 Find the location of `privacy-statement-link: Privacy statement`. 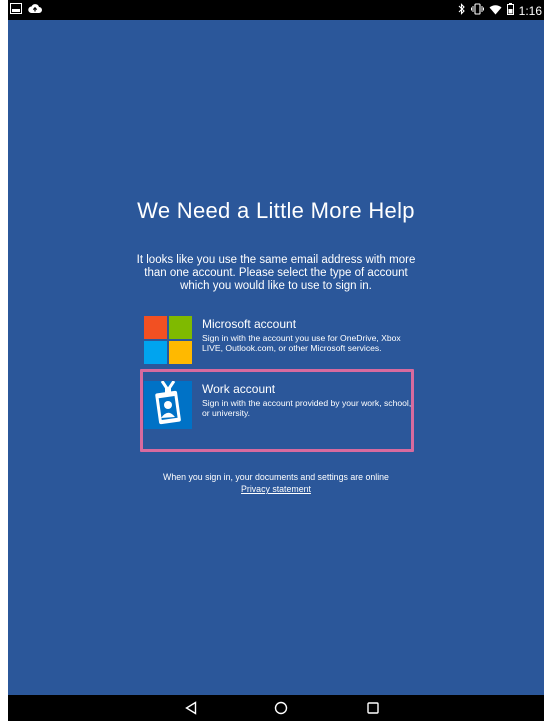

privacy-statement-link: Privacy statement is located at coordinates (276, 489).